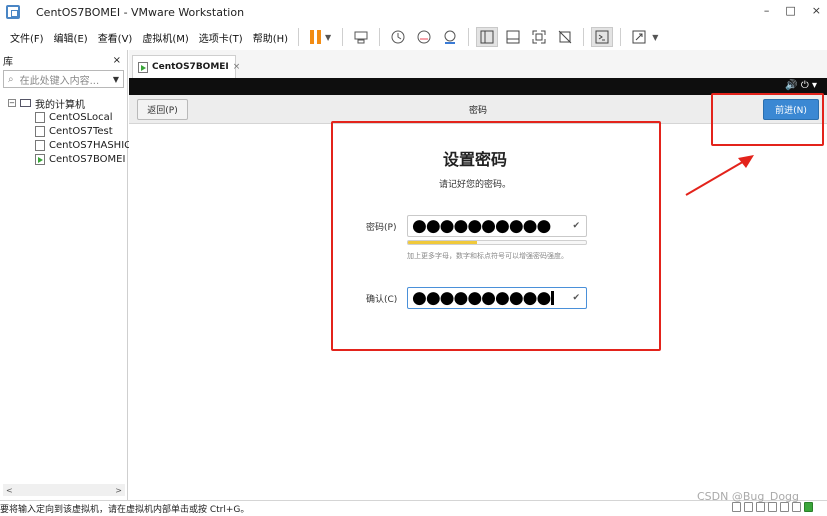 This screenshot has height=516, width=827. Describe the element at coordinates (478, 64) in the screenshot. I see `tab-bar: CentOS7BOMEI ×` at that location.